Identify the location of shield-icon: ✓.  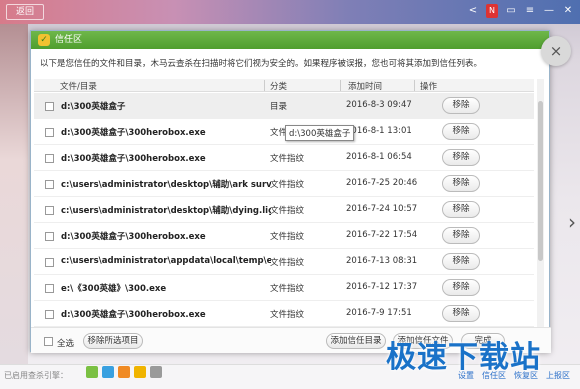
(44, 40).